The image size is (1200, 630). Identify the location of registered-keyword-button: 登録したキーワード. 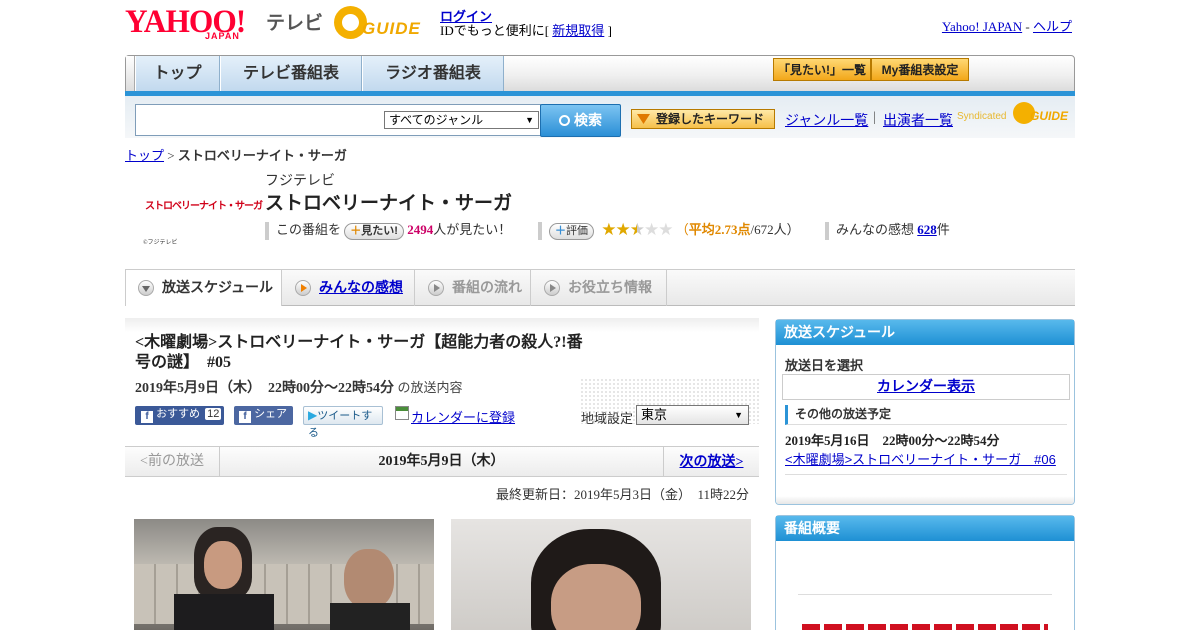
(703, 119).